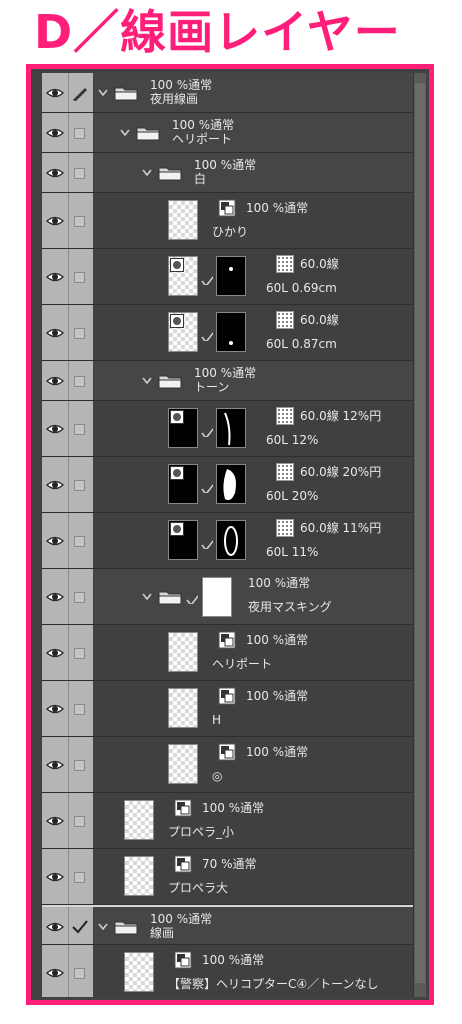  I want to click on layer-row: 60.0線 60L 0.87cm, so click(228, 333).